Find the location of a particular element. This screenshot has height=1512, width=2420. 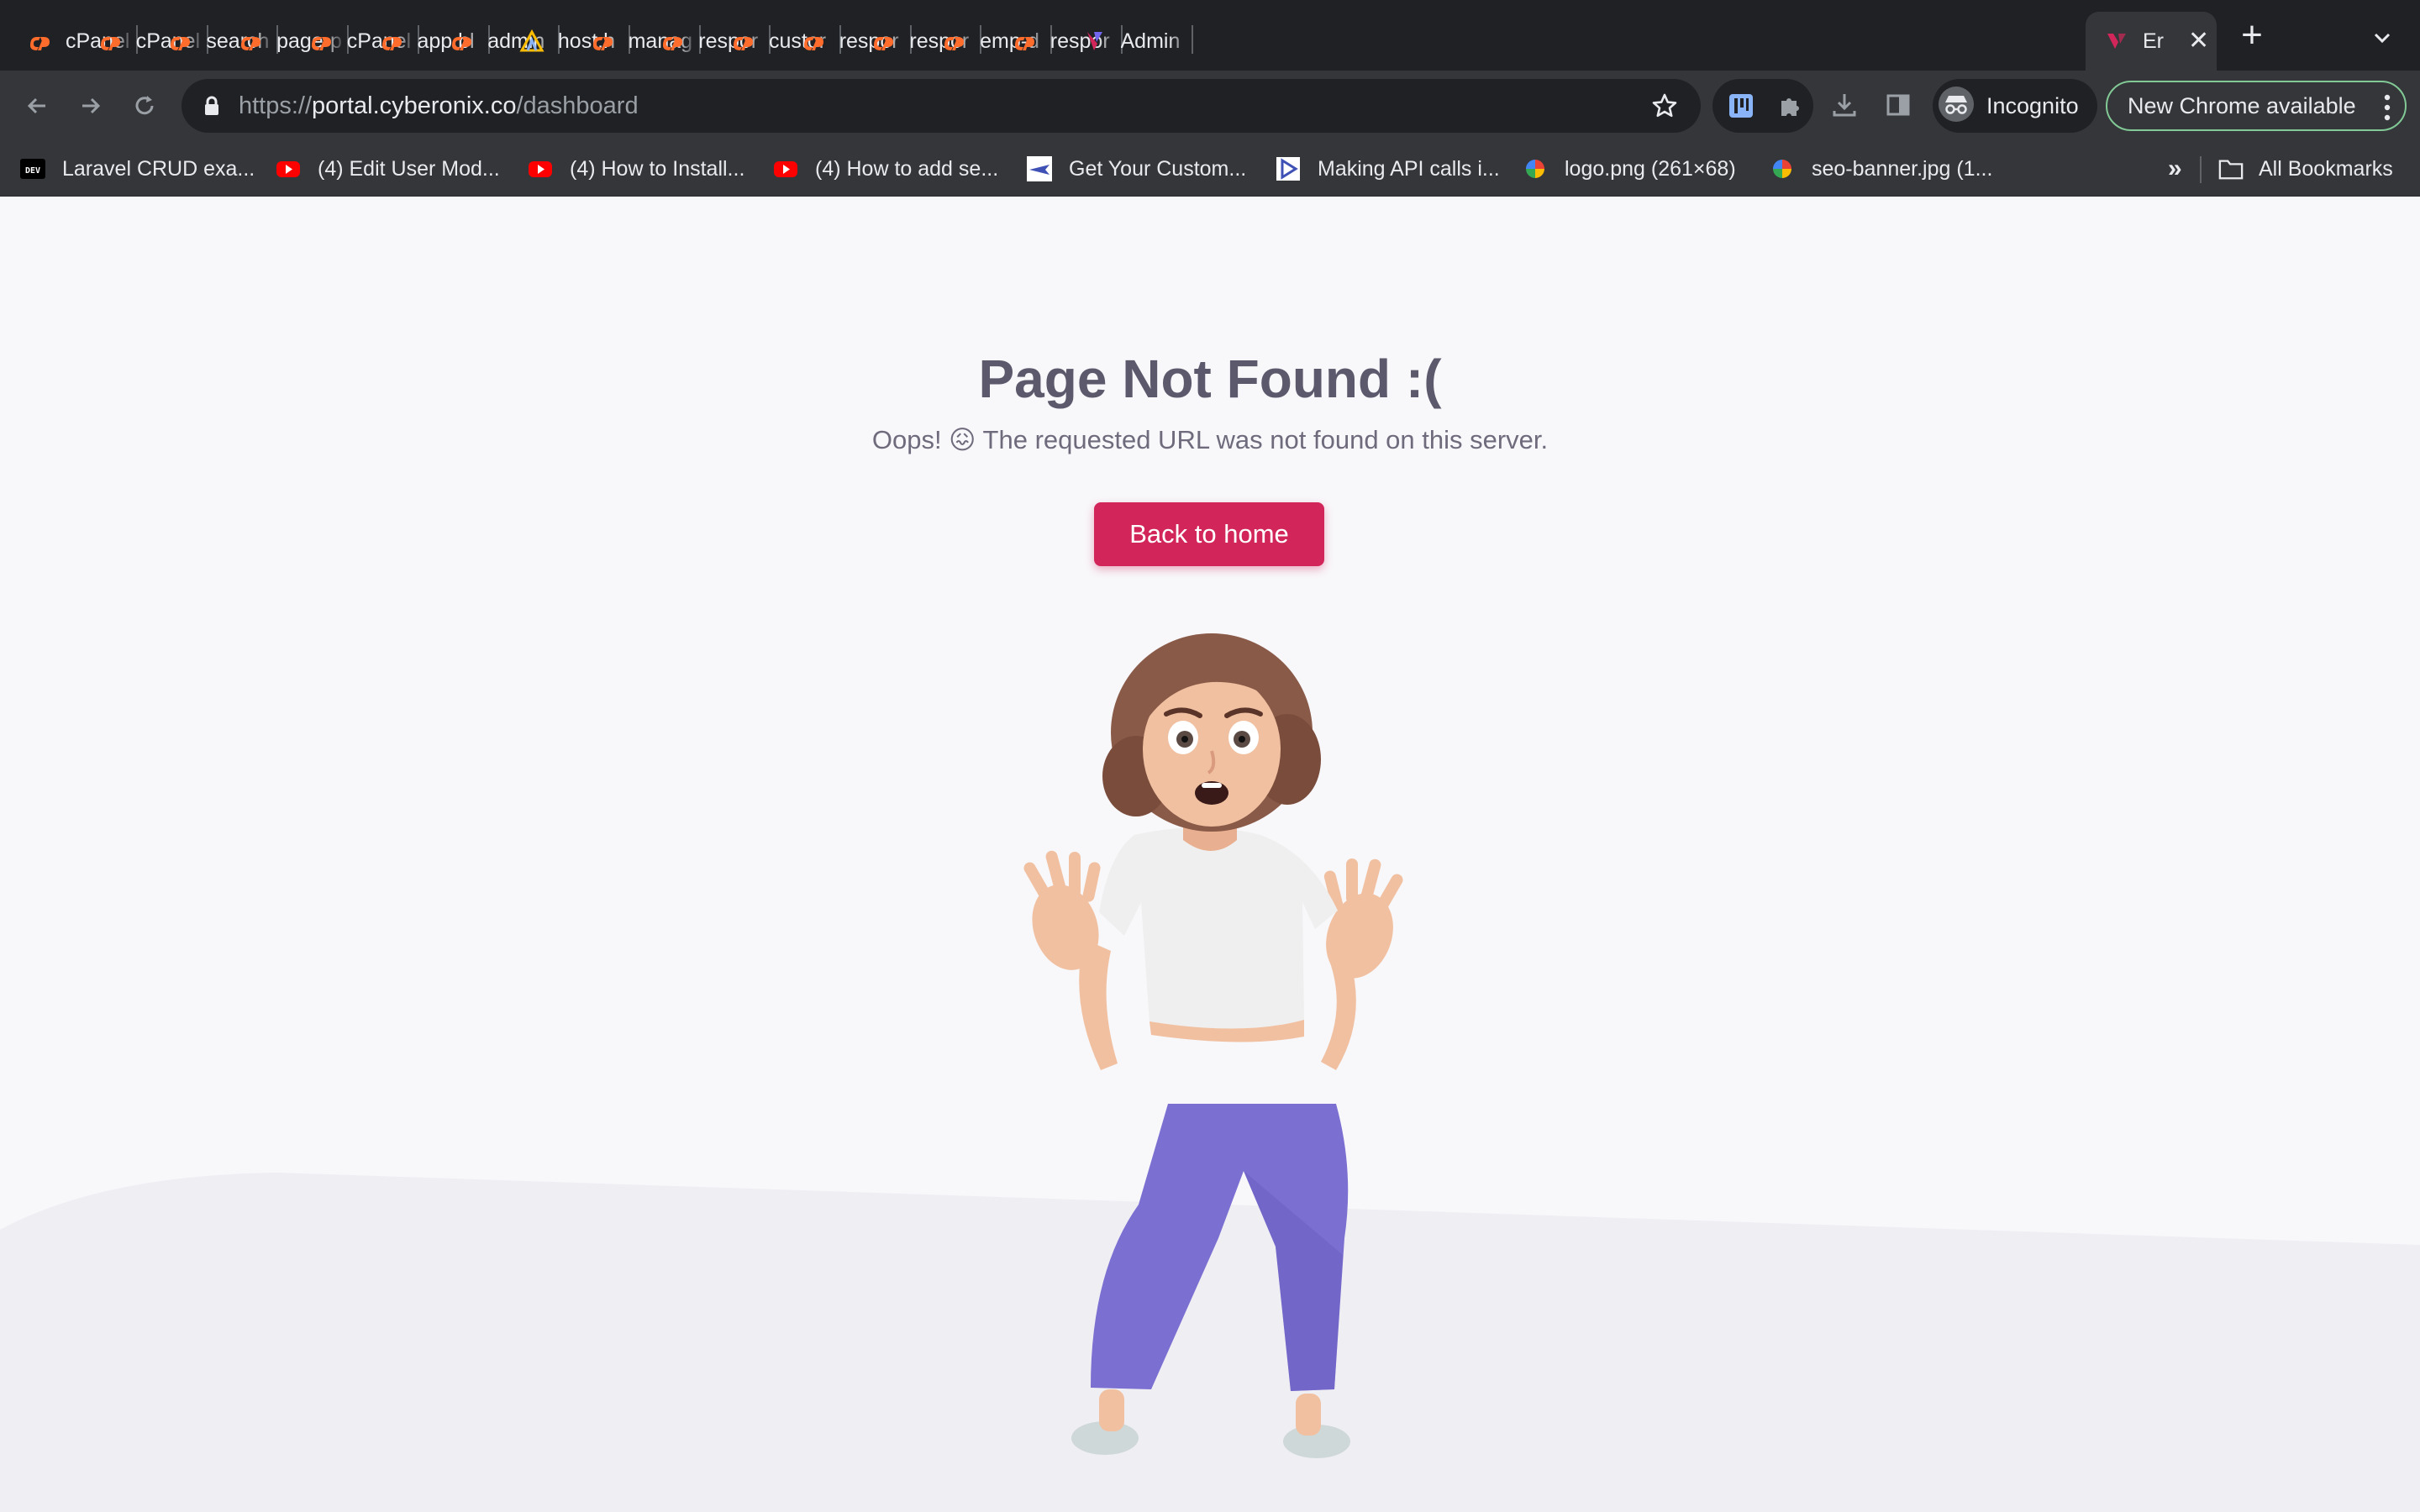

arrow-left-icon is located at coordinates (36, 105).